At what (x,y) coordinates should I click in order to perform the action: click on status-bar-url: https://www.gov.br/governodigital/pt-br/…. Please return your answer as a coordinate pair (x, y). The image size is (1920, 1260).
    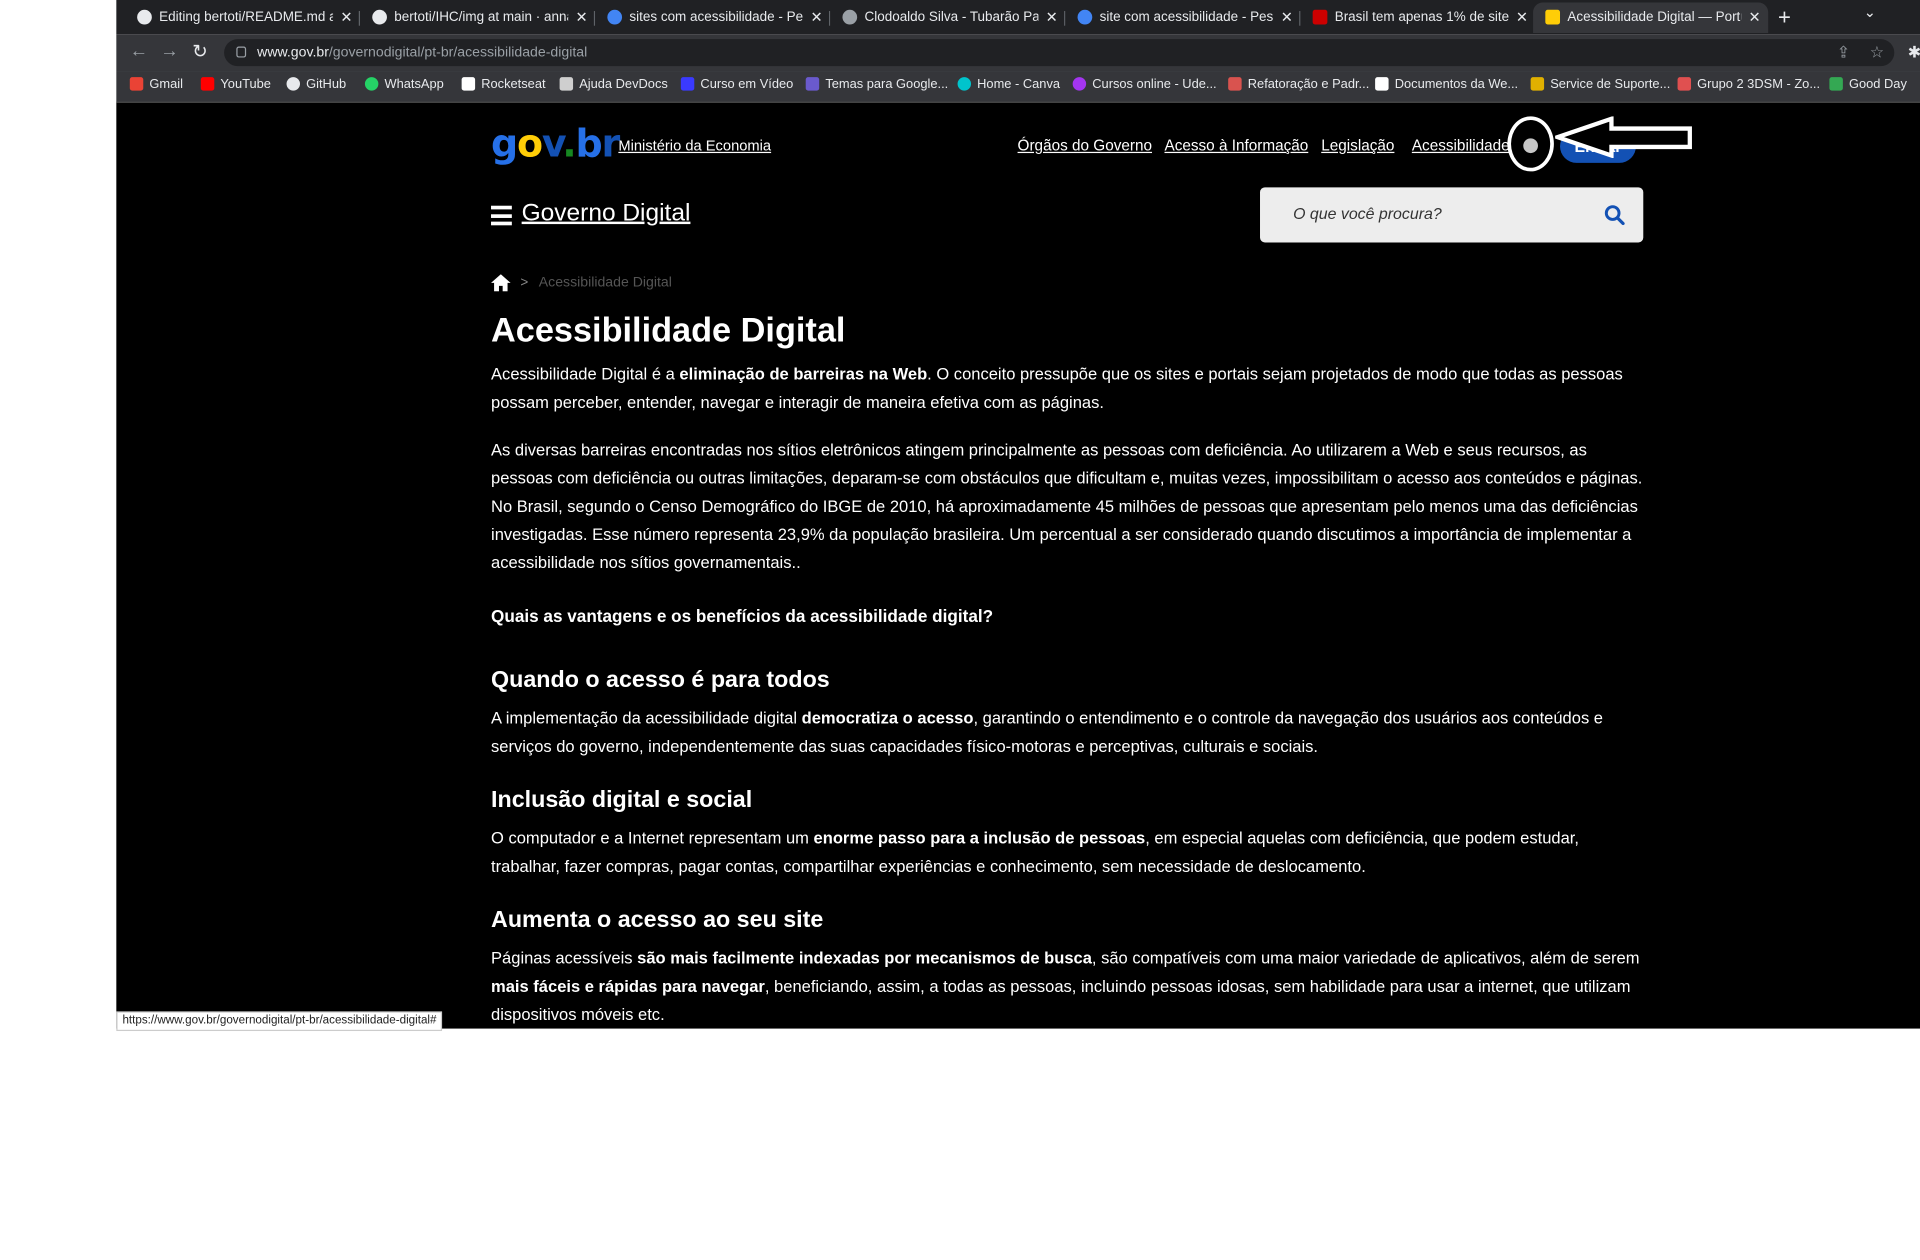
    Looking at the image, I should click on (279, 1021).